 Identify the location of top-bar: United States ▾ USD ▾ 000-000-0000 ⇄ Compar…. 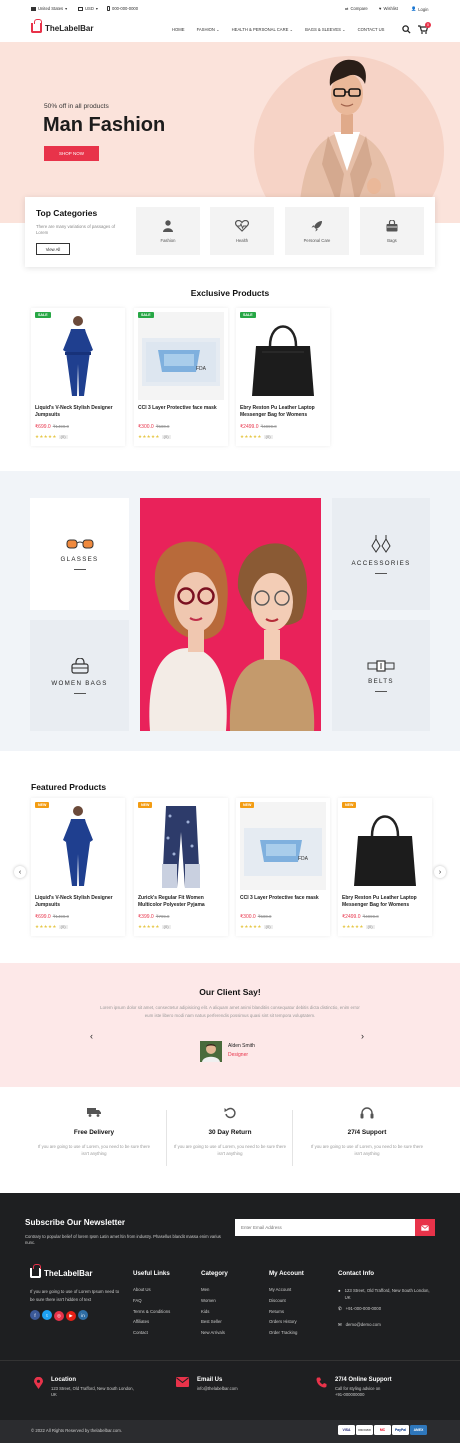
(230, 8).